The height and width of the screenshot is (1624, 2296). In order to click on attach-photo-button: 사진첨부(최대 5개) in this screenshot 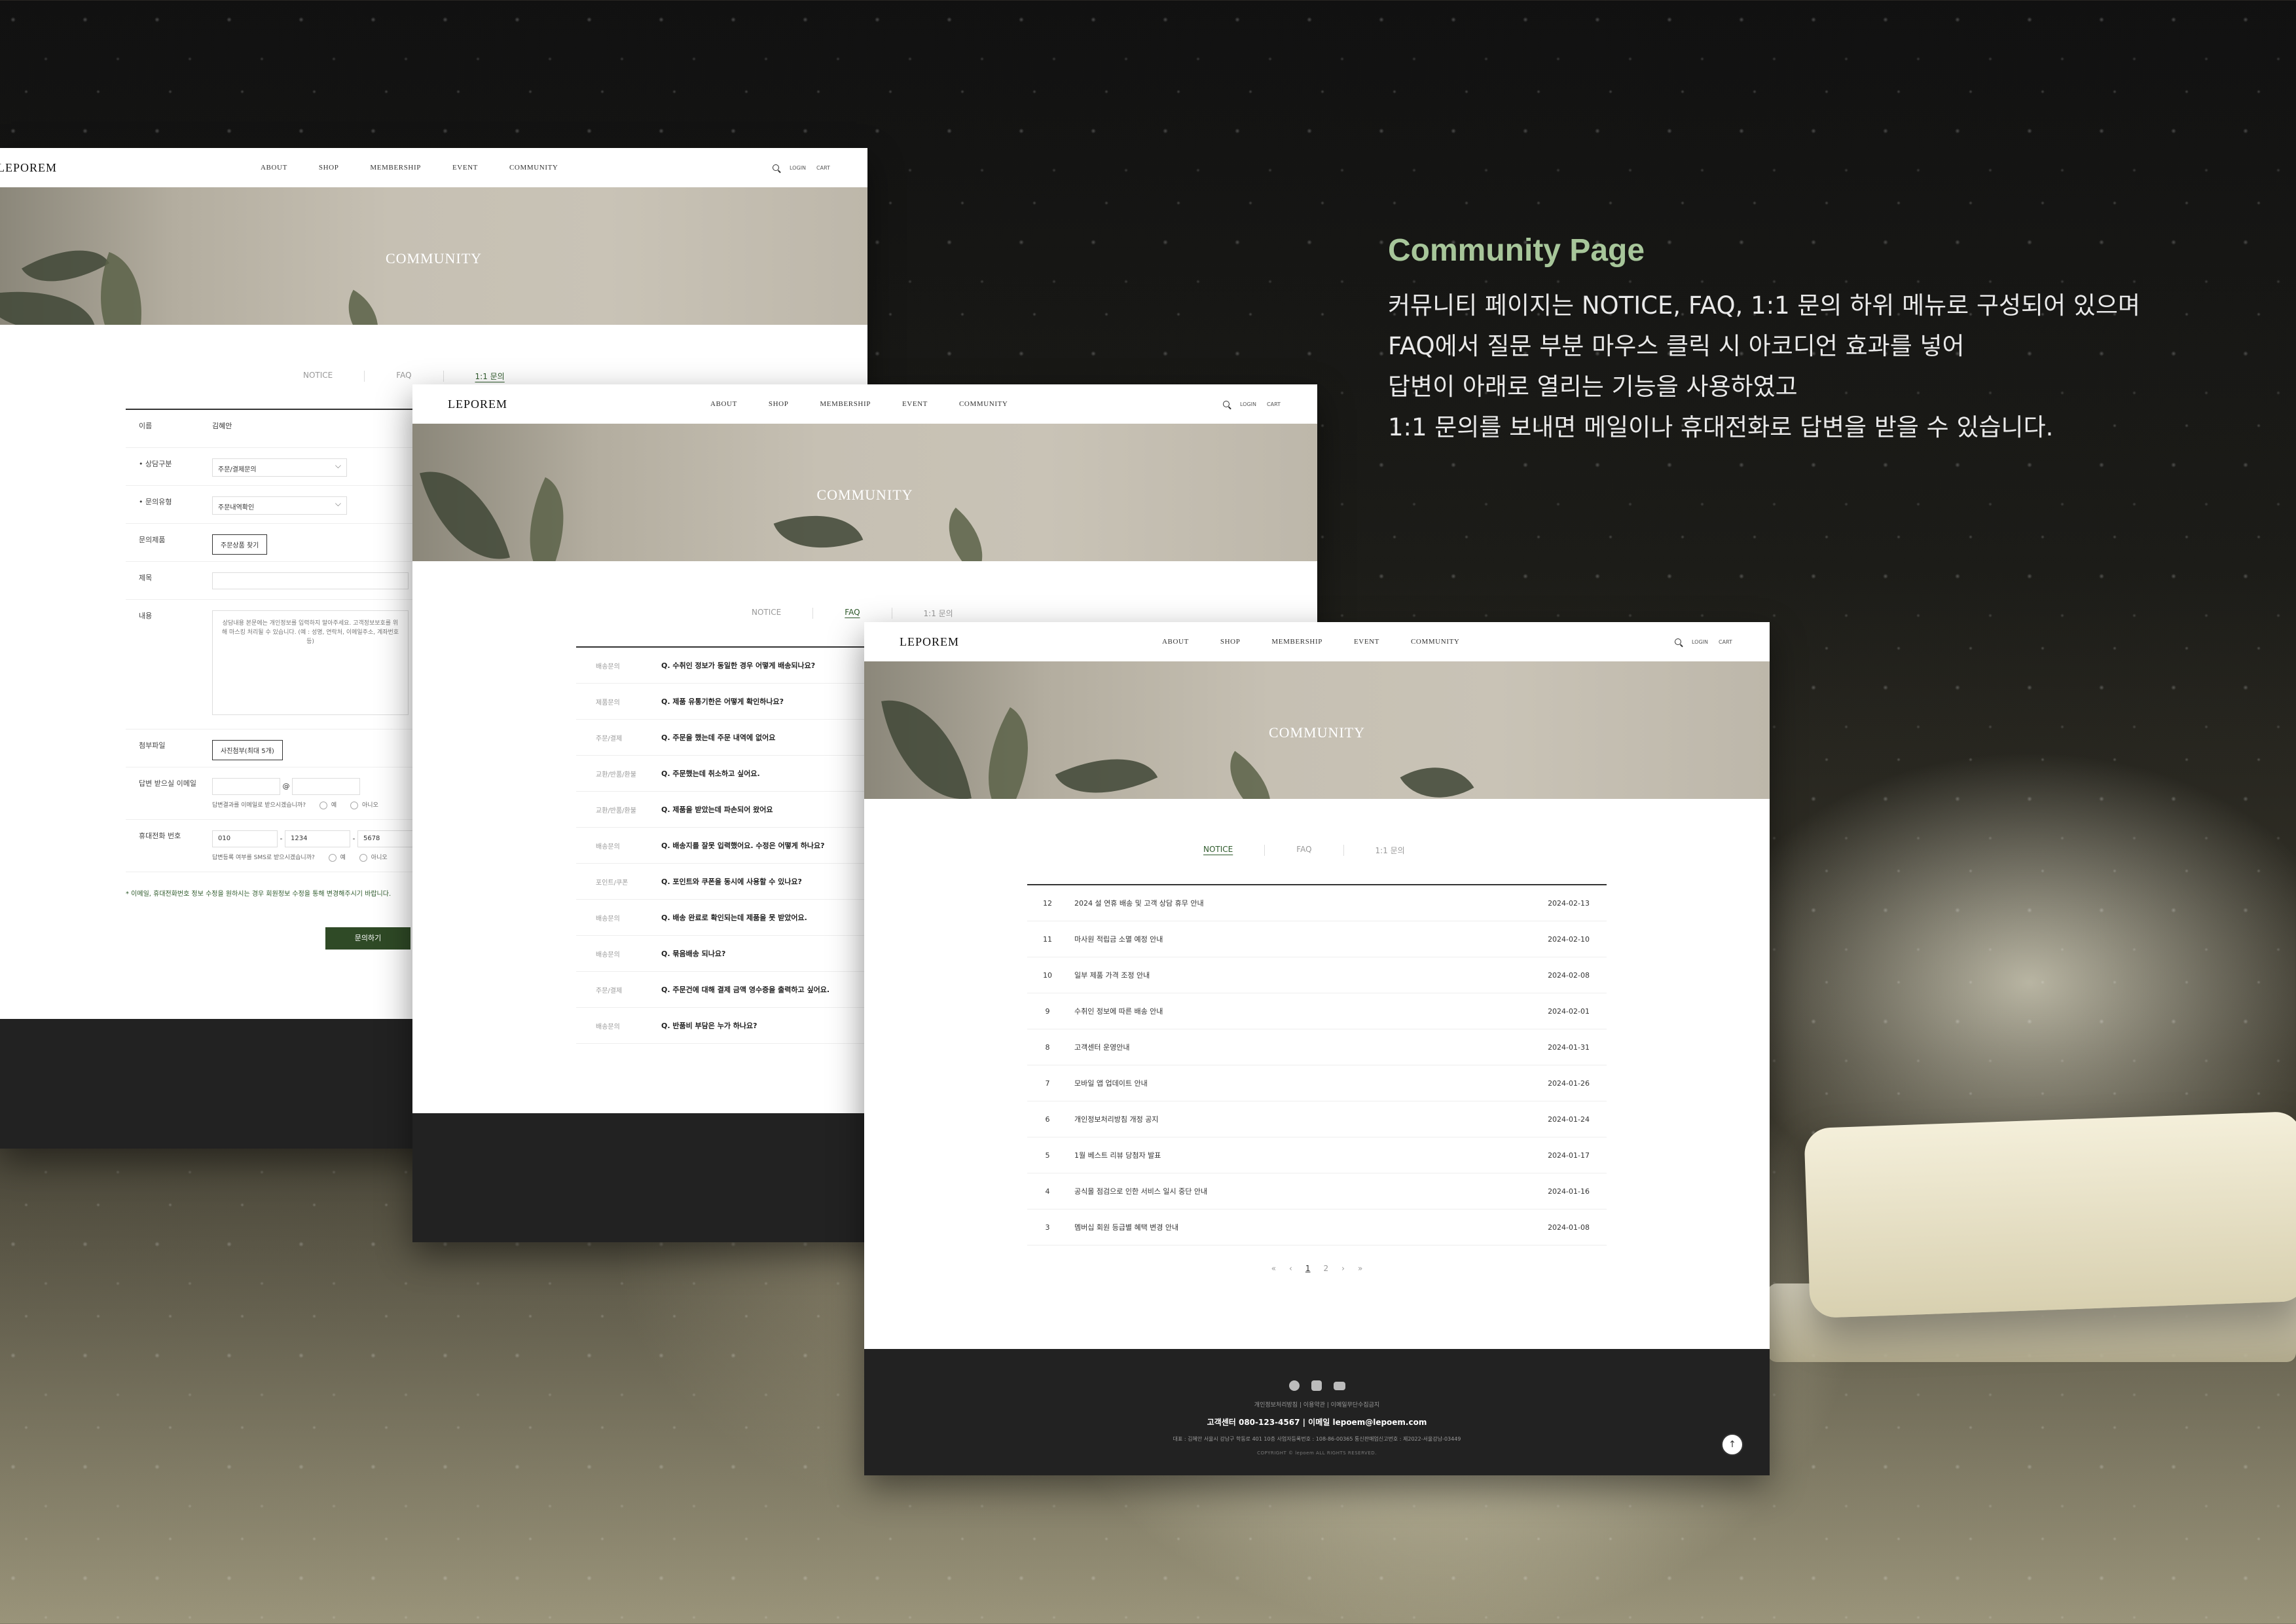, I will do `click(247, 750)`.